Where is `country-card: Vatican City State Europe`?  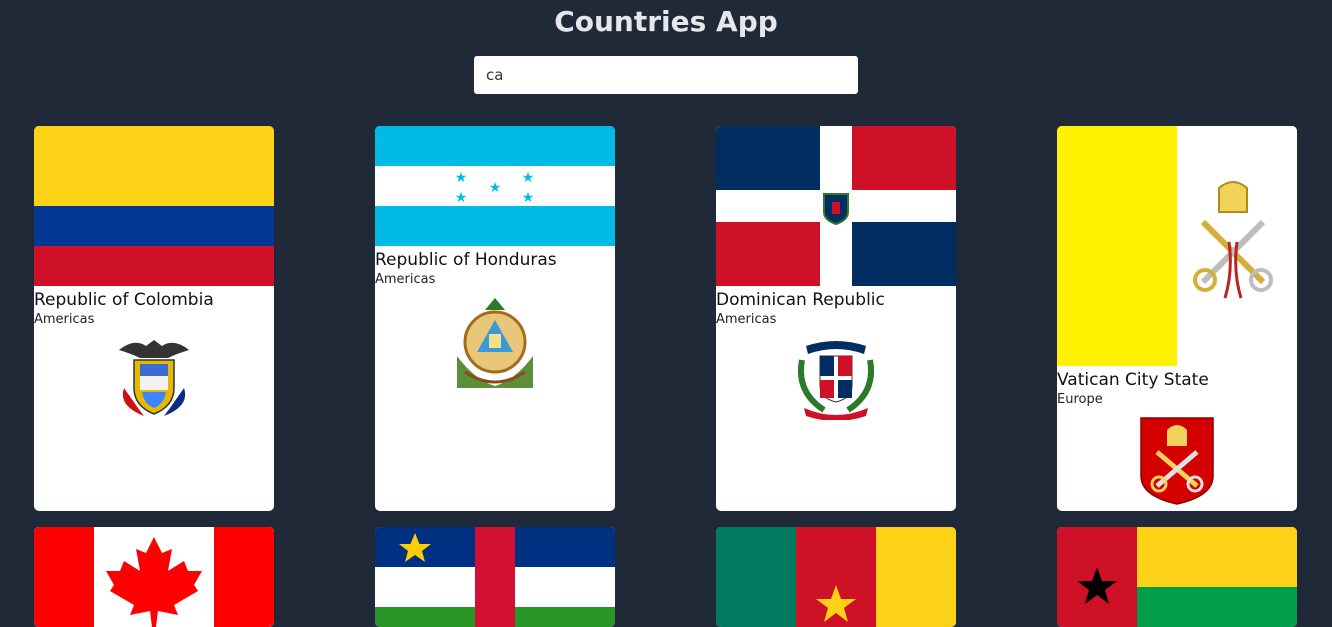 country-card: Vatican City State Europe is located at coordinates (1177, 318).